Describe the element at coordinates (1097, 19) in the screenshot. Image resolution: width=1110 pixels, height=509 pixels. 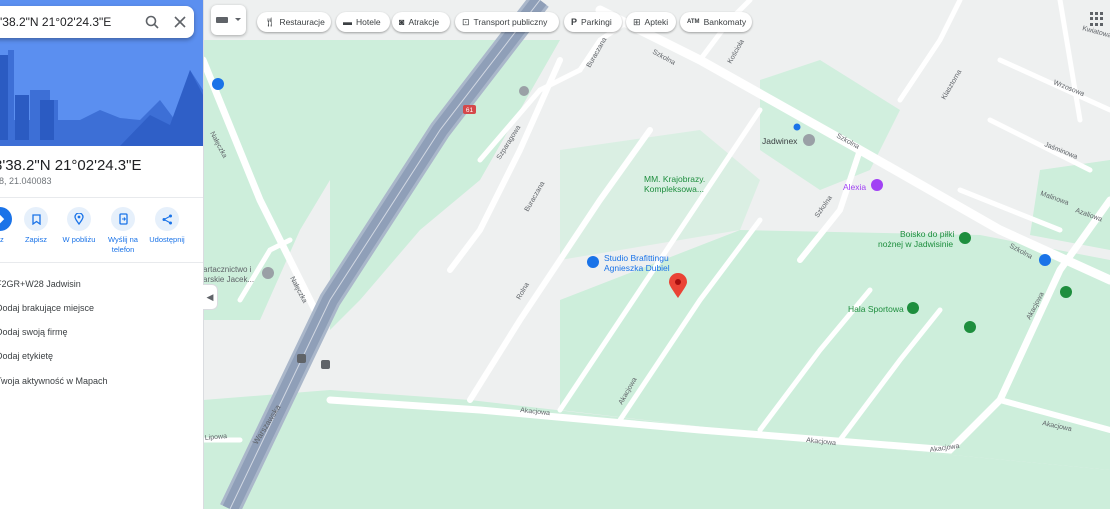
I see `apps-grid-icon` at that location.